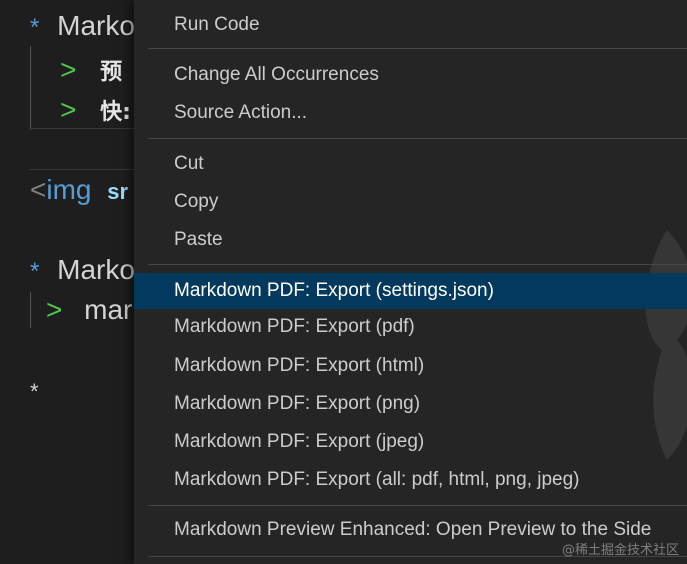 The image size is (687, 564). What do you see at coordinates (410, 164) in the screenshot?
I see `menu-item-cut: Cut` at bounding box center [410, 164].